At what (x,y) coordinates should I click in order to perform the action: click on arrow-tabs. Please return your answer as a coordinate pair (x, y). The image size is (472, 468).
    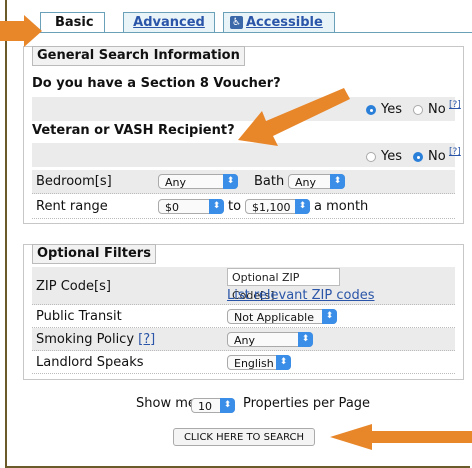
    Looking at the image, I should click on (21, 31).